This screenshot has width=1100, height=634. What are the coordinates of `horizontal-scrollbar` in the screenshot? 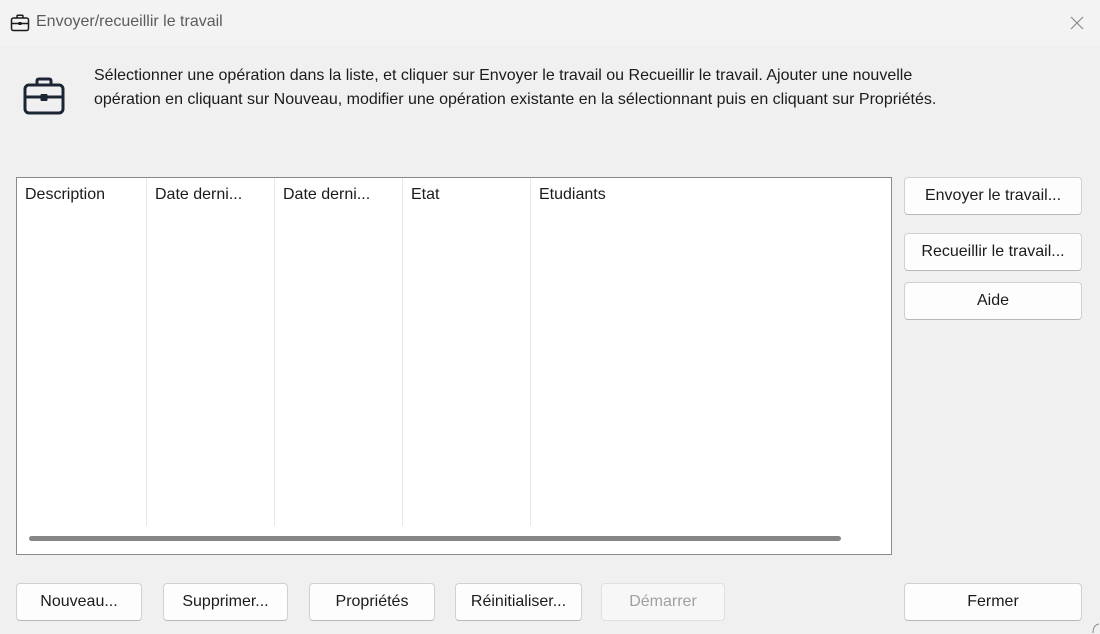 It's located at (454, 540).